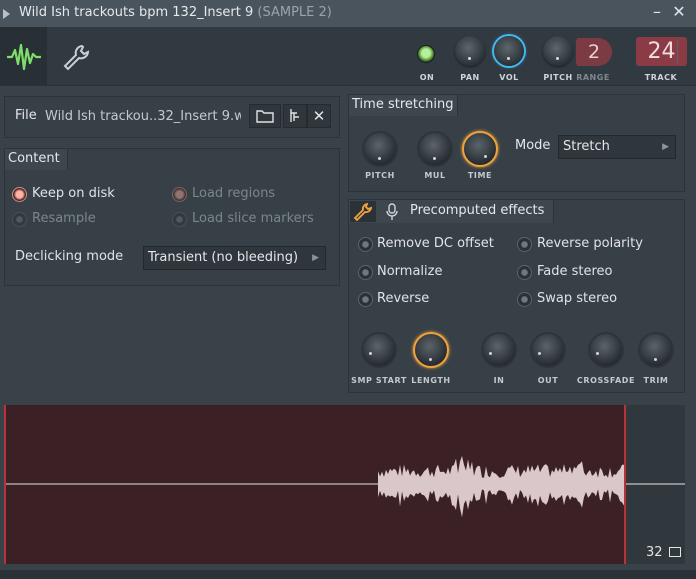  Describe the element at coordinates (380, 149) in the screenshot. I see `stretch-pitch-knob` at that location.